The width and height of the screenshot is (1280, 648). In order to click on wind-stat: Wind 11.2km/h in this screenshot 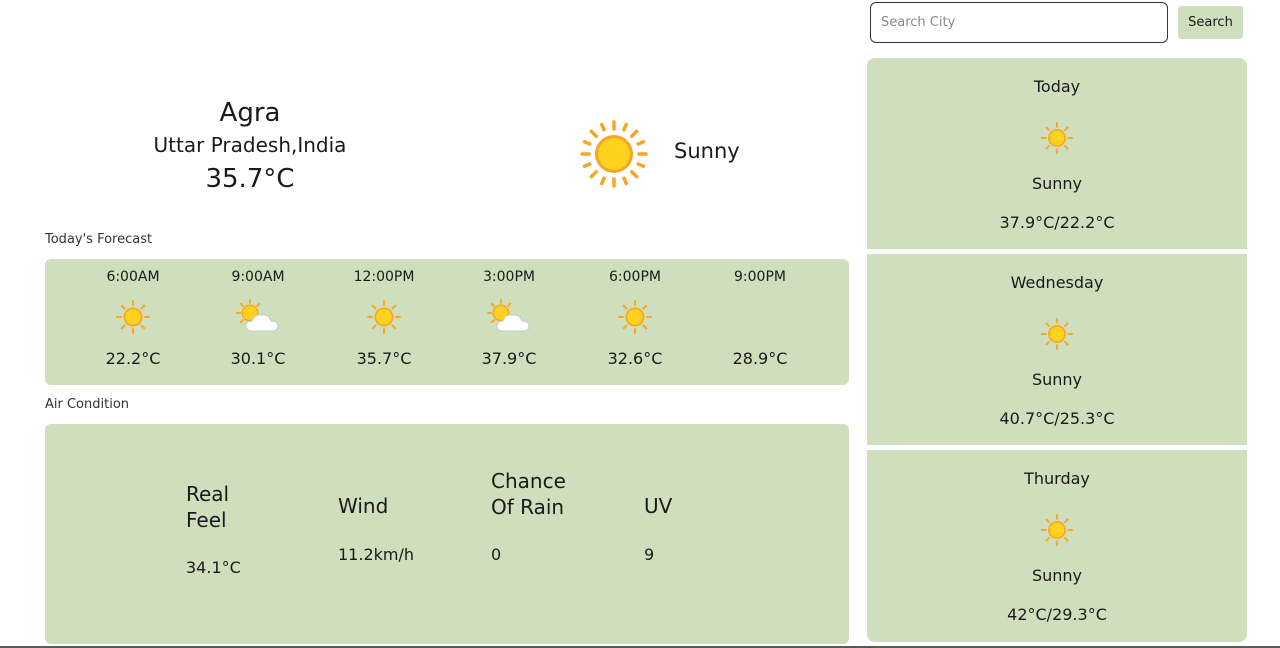, I will do `click(383, 529)`.